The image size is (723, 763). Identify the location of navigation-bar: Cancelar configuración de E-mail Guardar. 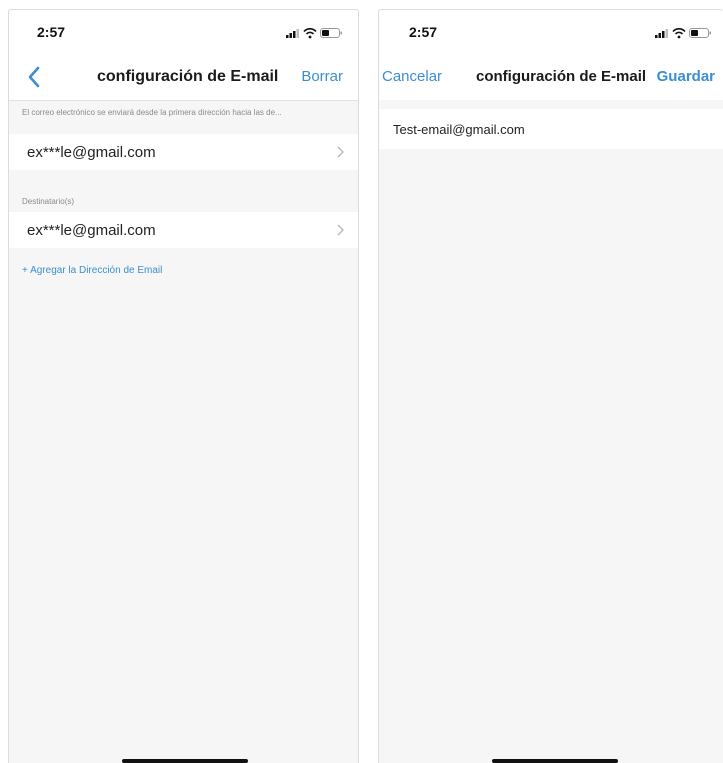
(551, 77).